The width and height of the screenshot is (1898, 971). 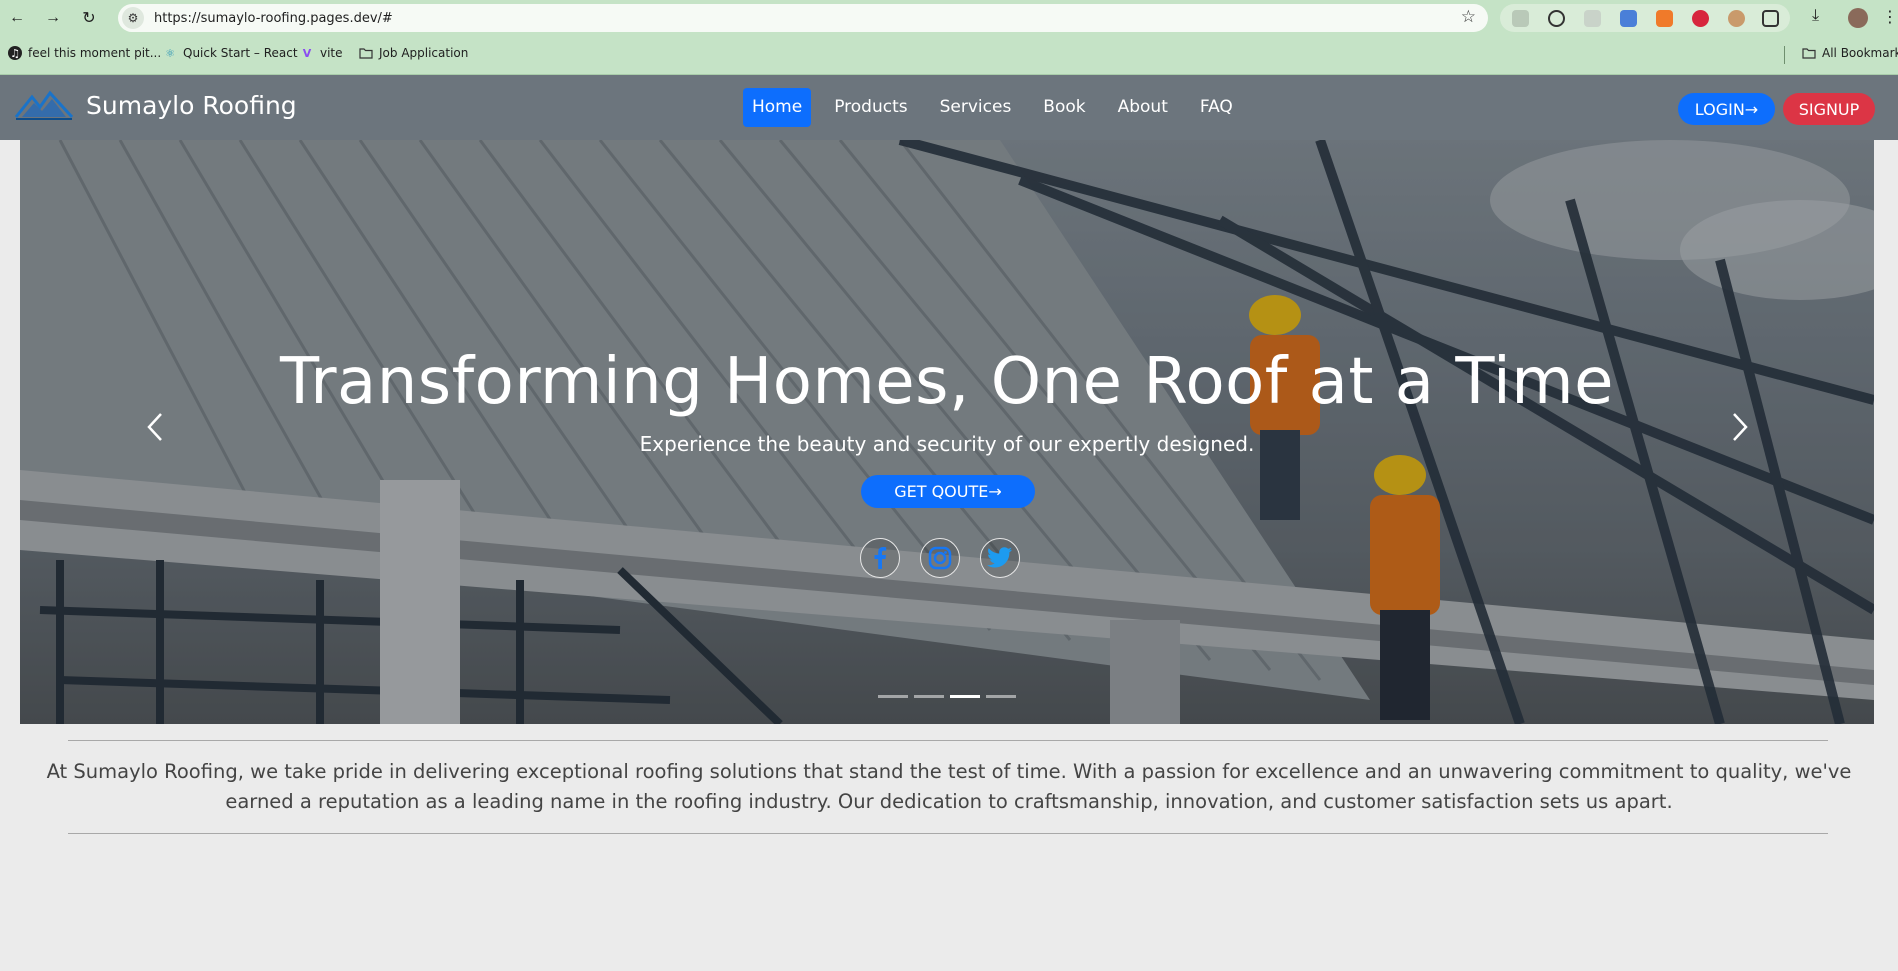 I want to click on main-menu: Home Products Services Book About FAQ, so click(x=999, y=107).